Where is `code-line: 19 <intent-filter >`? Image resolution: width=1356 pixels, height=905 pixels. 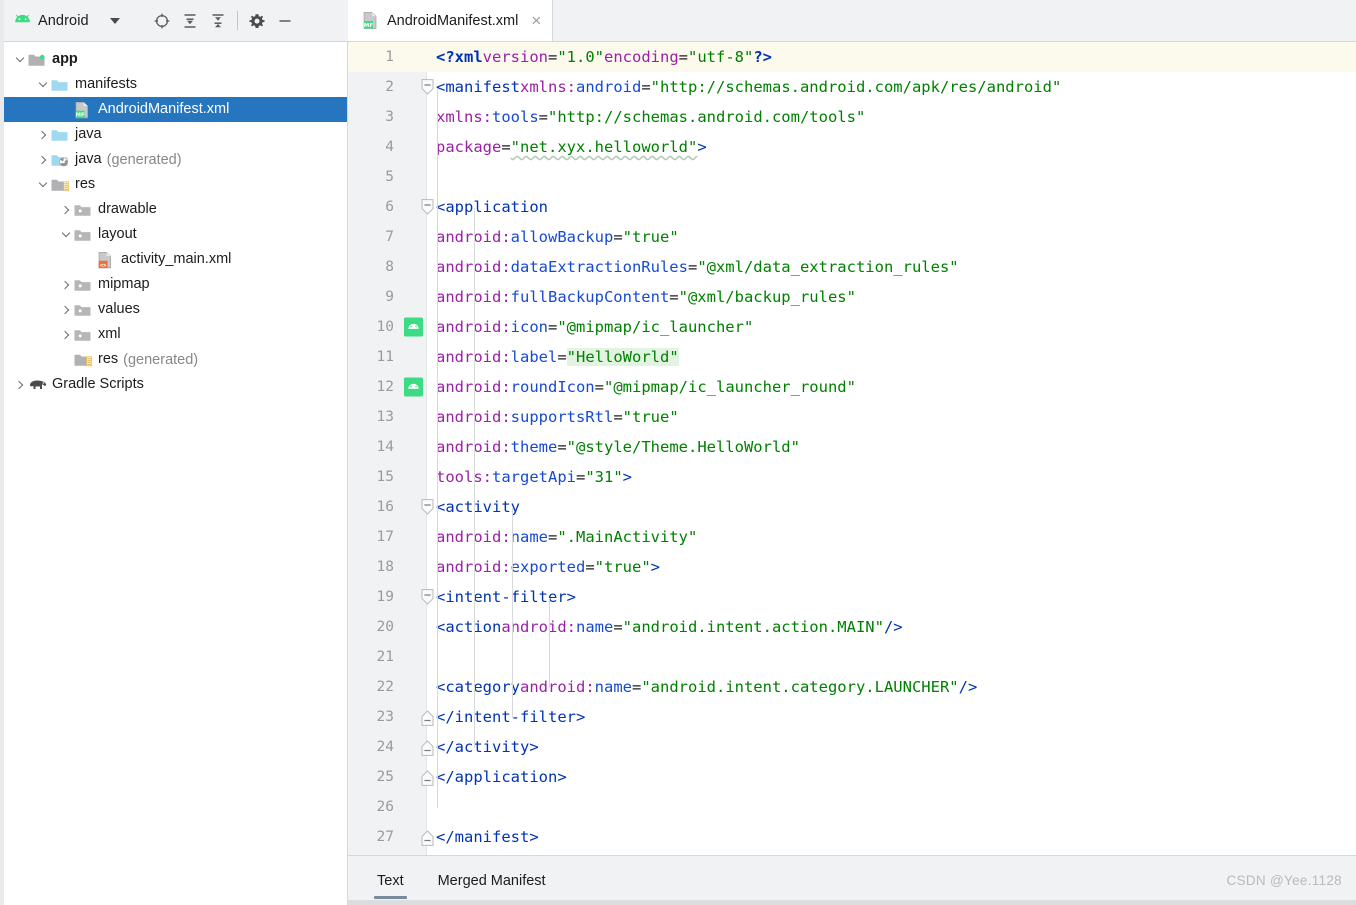
code-line: 19 <intent-filter > is located at coordinates (852, 597).